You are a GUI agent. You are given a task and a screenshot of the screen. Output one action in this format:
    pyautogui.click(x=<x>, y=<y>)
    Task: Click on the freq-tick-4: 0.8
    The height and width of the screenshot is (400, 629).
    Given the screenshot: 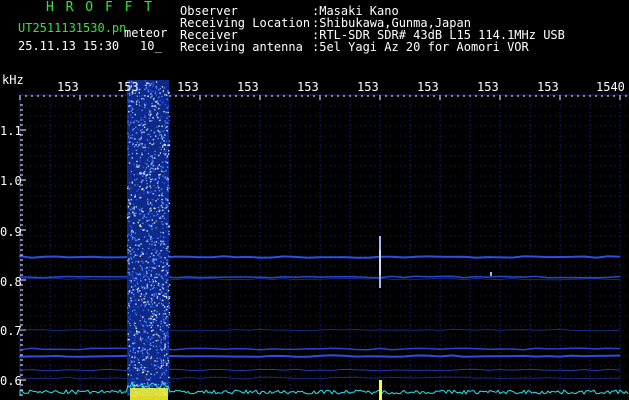 What is the action you would take?
    pyautogui.click(x=11, y=282)
    